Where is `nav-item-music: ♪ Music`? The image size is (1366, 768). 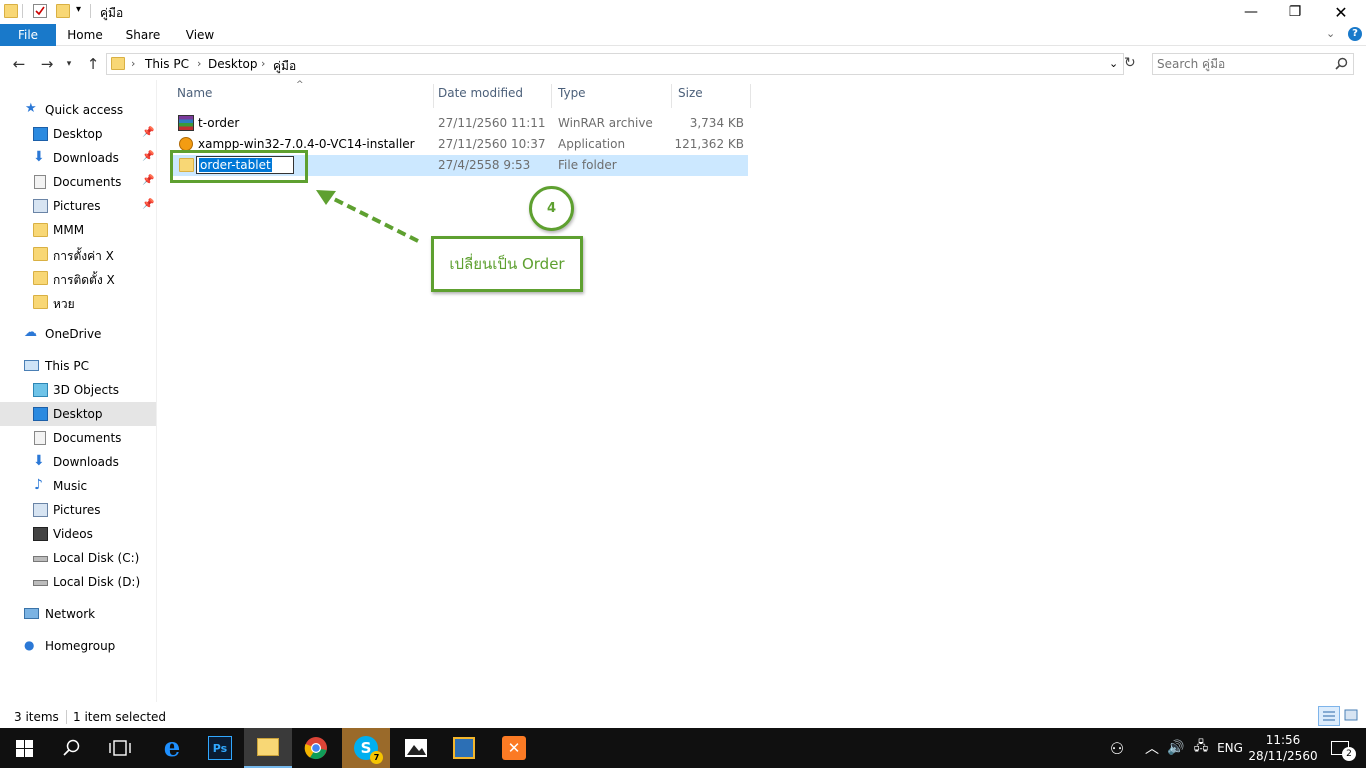
nav-item-music: ♪ Music is located at coordinates (78, 486).